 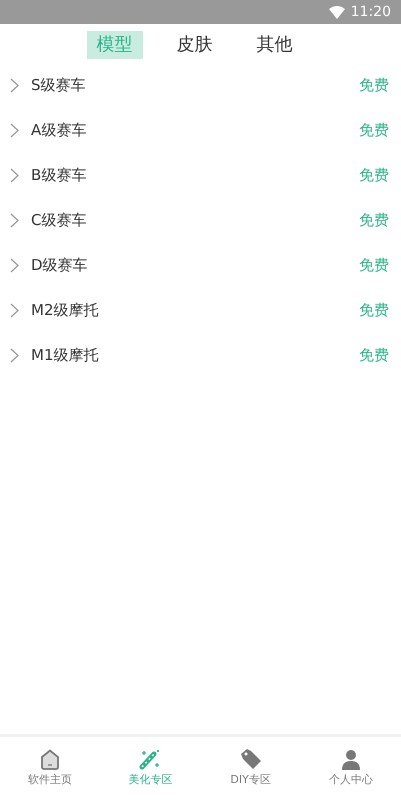 What do you see at coordinates (150, 759) in the screenshot?
I see `magic-wand-icon` at bounding box center [150, 759].